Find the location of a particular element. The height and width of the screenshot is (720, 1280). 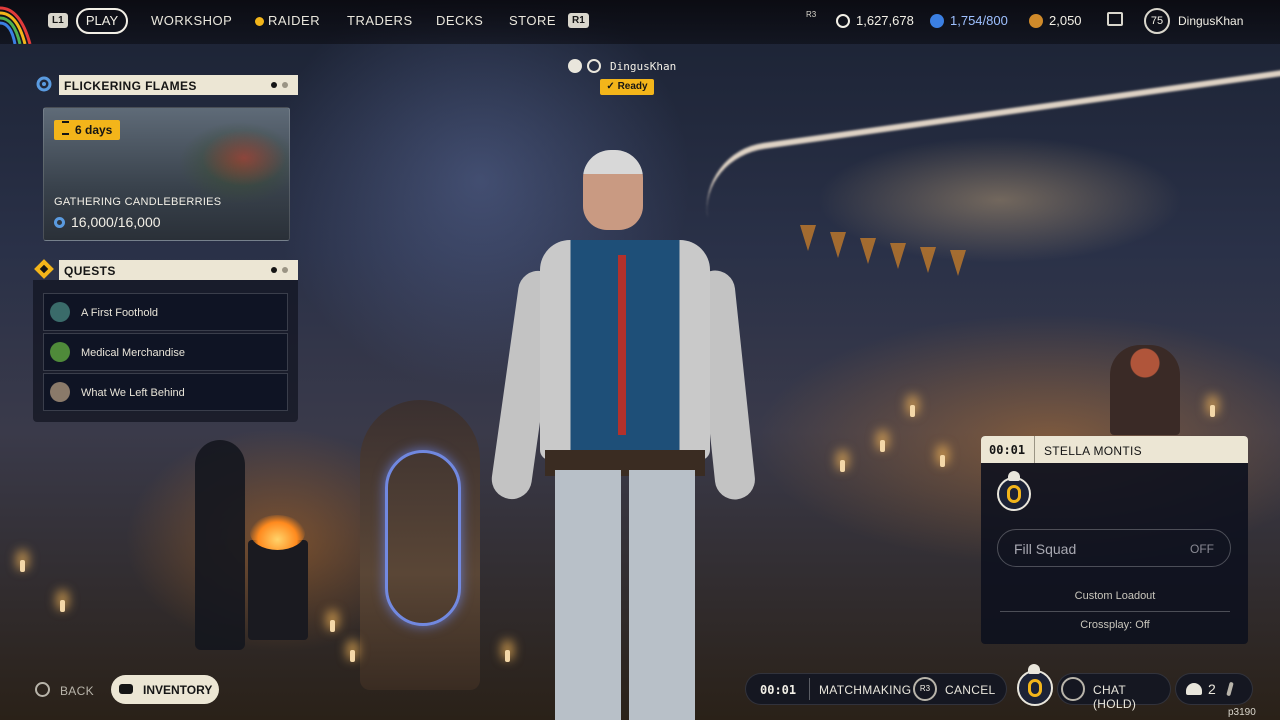

l1-button-hint: L1 is located at coordinates (58, 20).